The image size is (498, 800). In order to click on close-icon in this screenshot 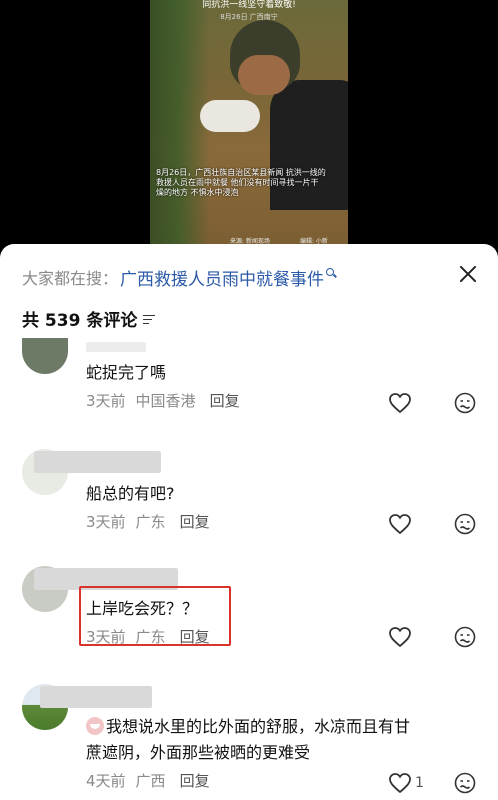, I will do `click(468, 274)`.